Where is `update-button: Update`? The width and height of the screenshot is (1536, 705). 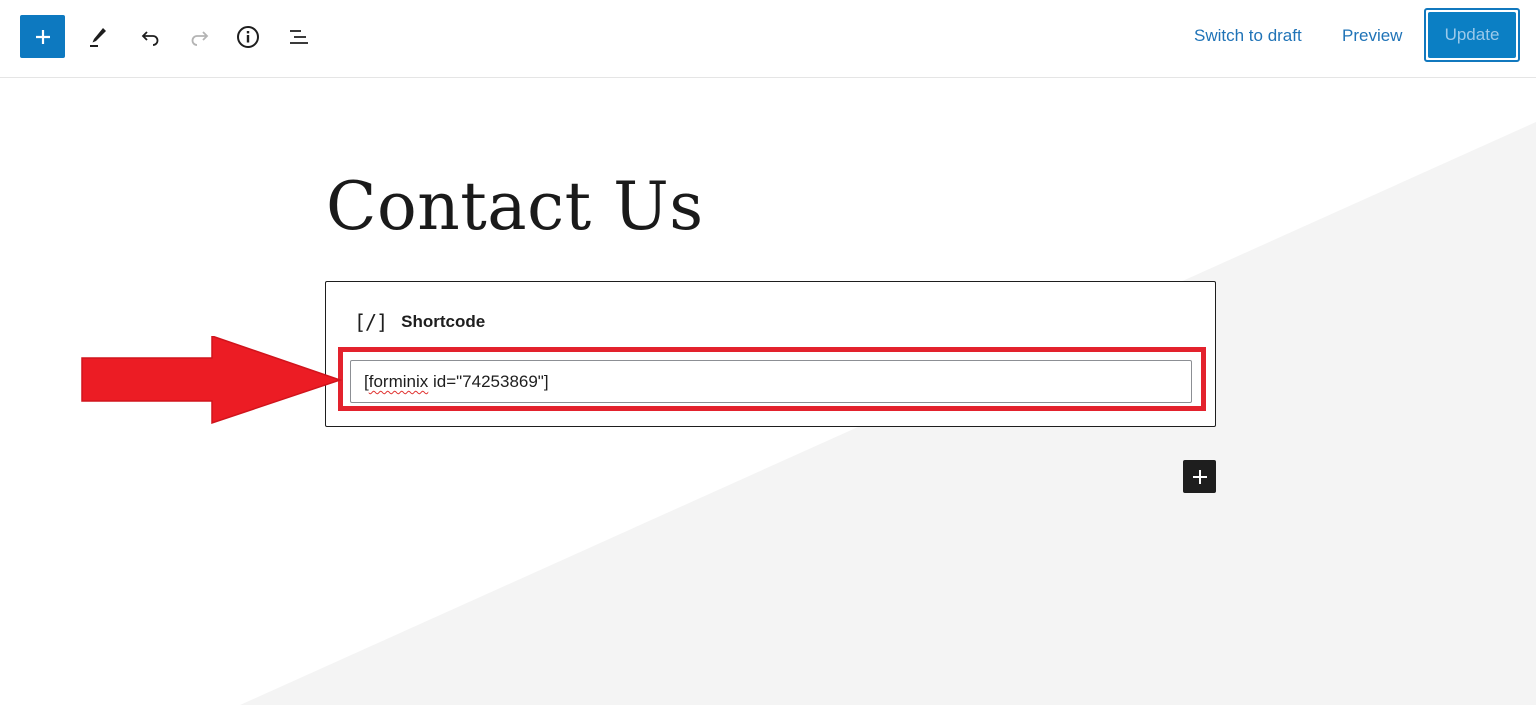 update-button: Update is located at coordinates (1472, 35).